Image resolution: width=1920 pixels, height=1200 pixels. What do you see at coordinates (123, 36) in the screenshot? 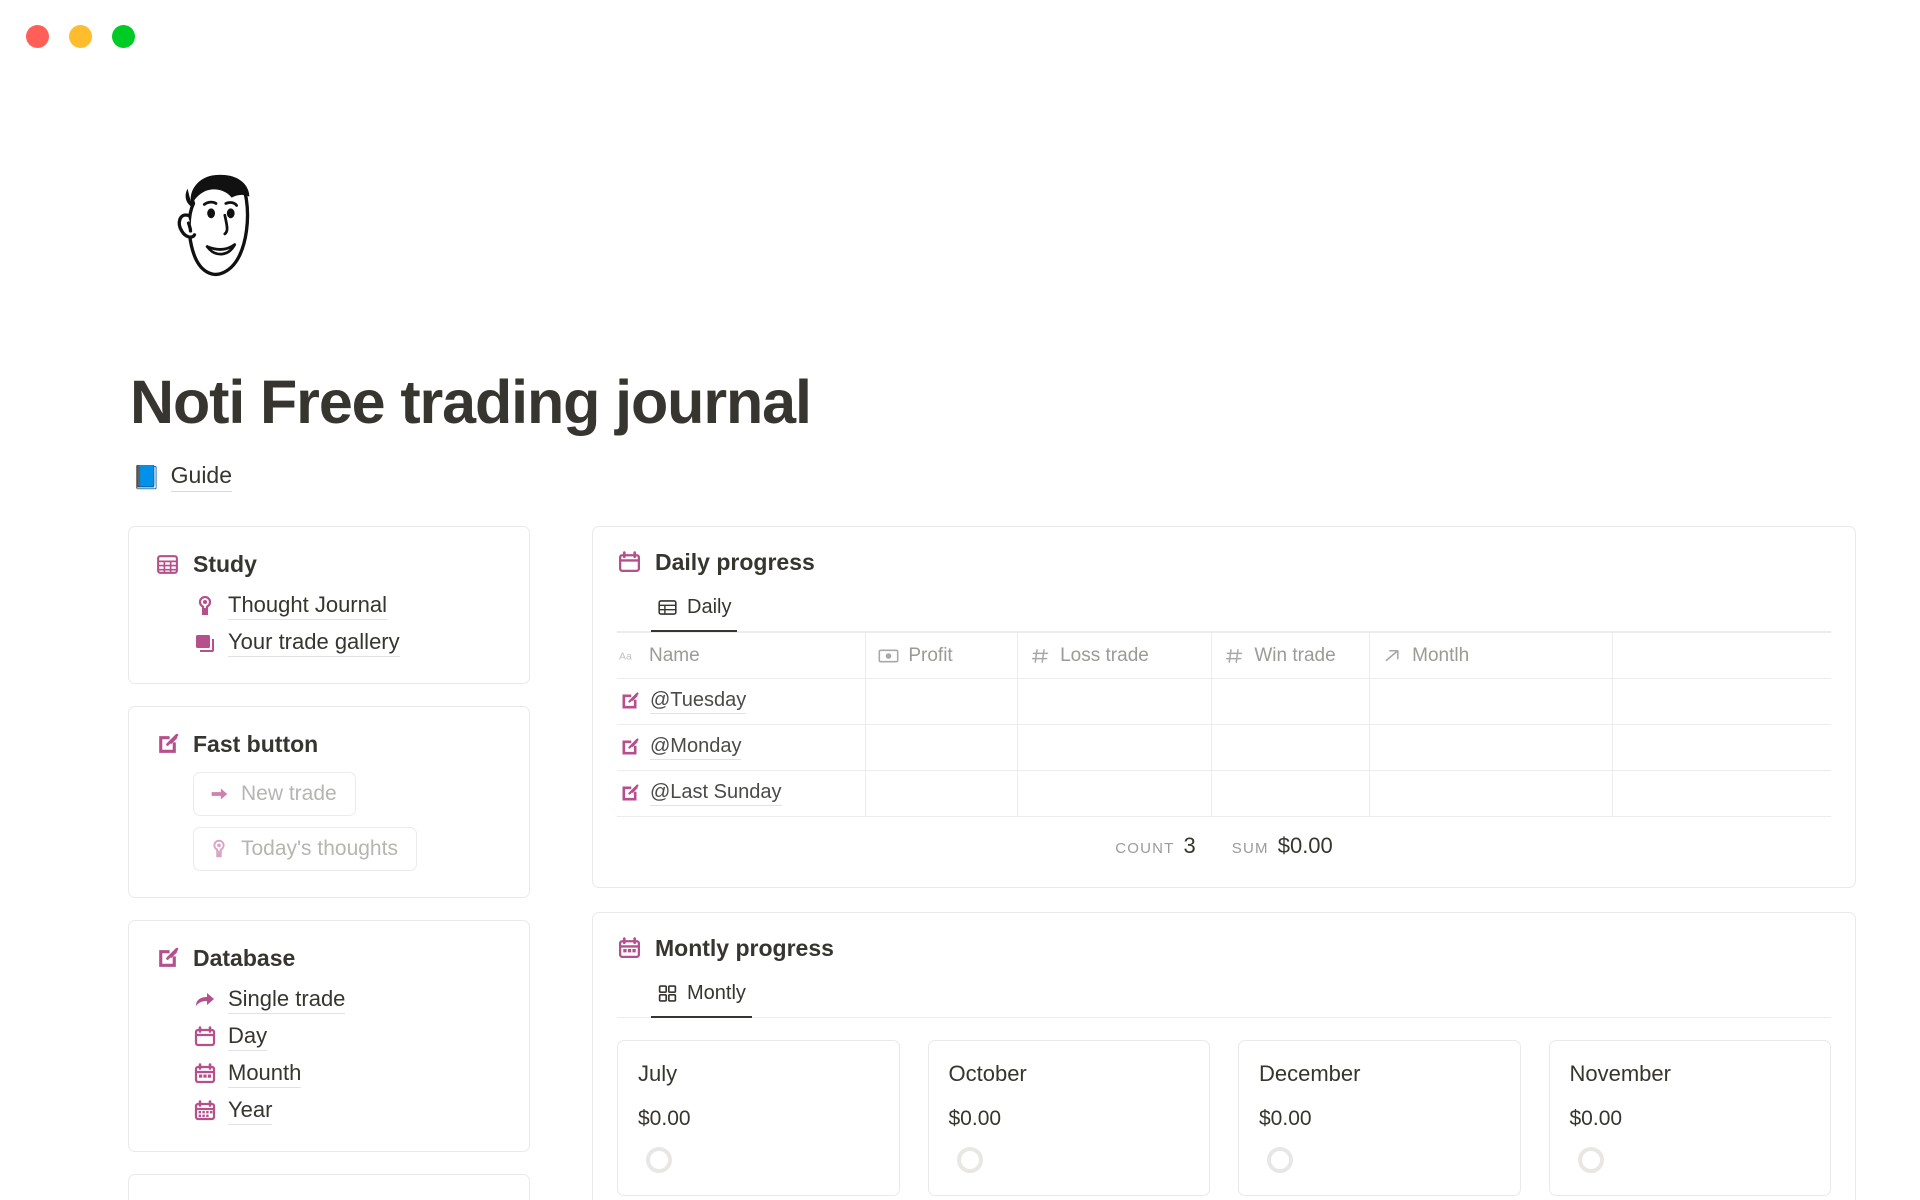
I see `window-maximize-button` at bounding box center [123, 36].